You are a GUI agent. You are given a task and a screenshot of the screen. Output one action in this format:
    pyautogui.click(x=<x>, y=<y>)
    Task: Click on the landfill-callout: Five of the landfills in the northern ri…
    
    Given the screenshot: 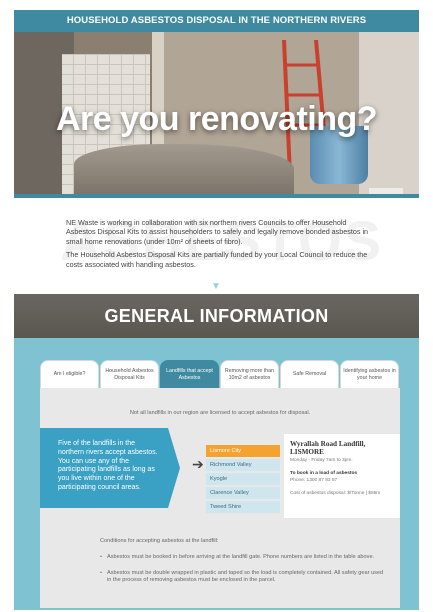 What is the action you would take?
    pyautogui.click(x=110, y=468)
    